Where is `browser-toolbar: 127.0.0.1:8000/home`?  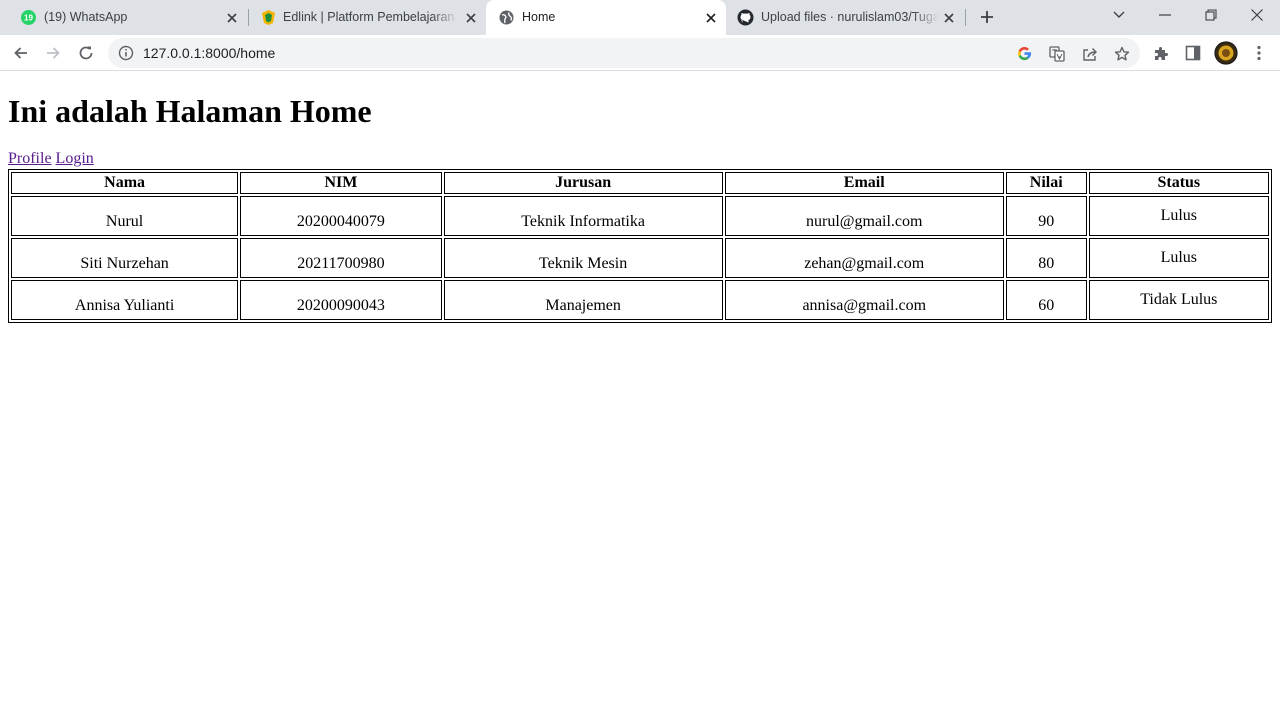
browser-toolbar: 127.0.0.1:8000/home is located at coordinates (640, 53).